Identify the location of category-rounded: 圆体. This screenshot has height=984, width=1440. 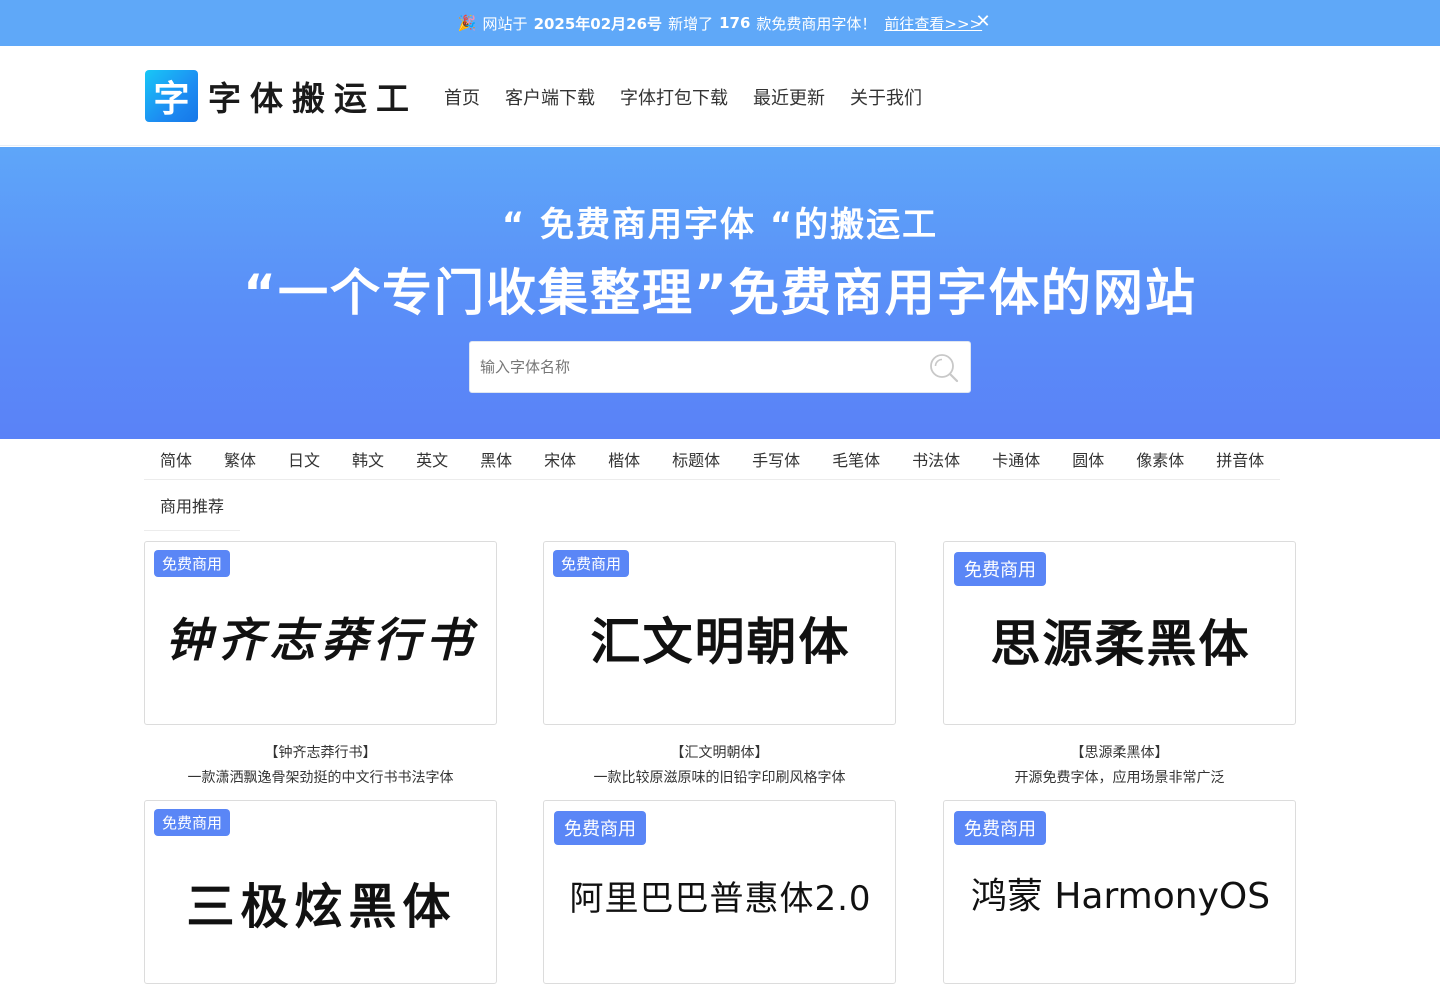
(1088, 459).